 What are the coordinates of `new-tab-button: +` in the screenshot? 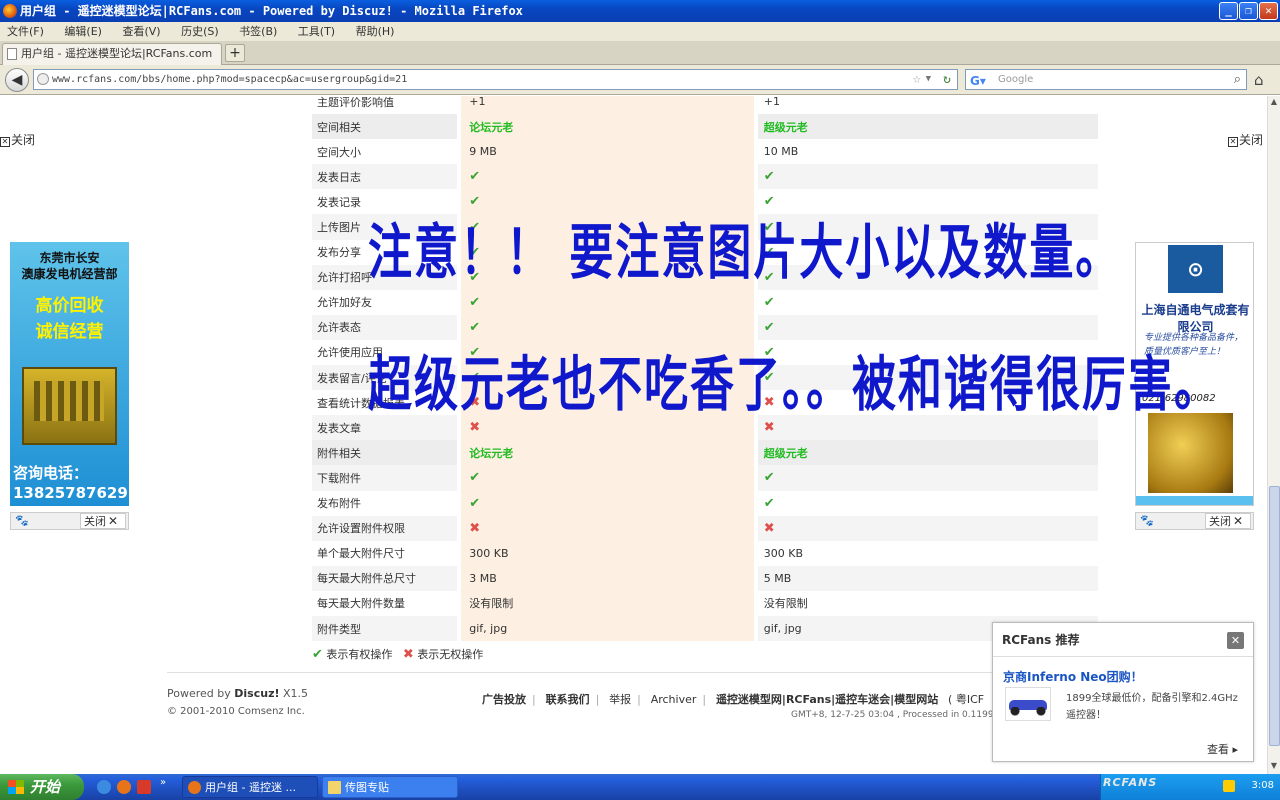 It's located at (235, 53).